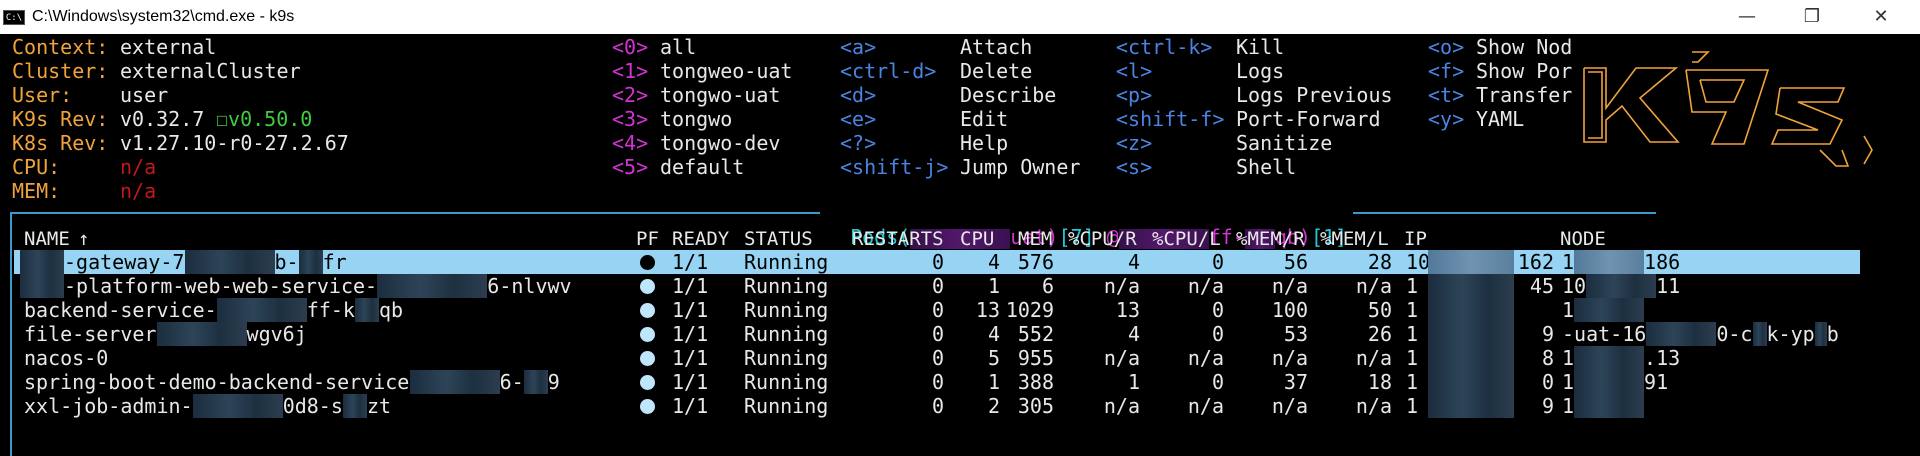 The image size is (1920, 456). Describe the element at coordinates (726, 71) in the screenshot. I see `namespace-name: tongweo-uat` at that location.